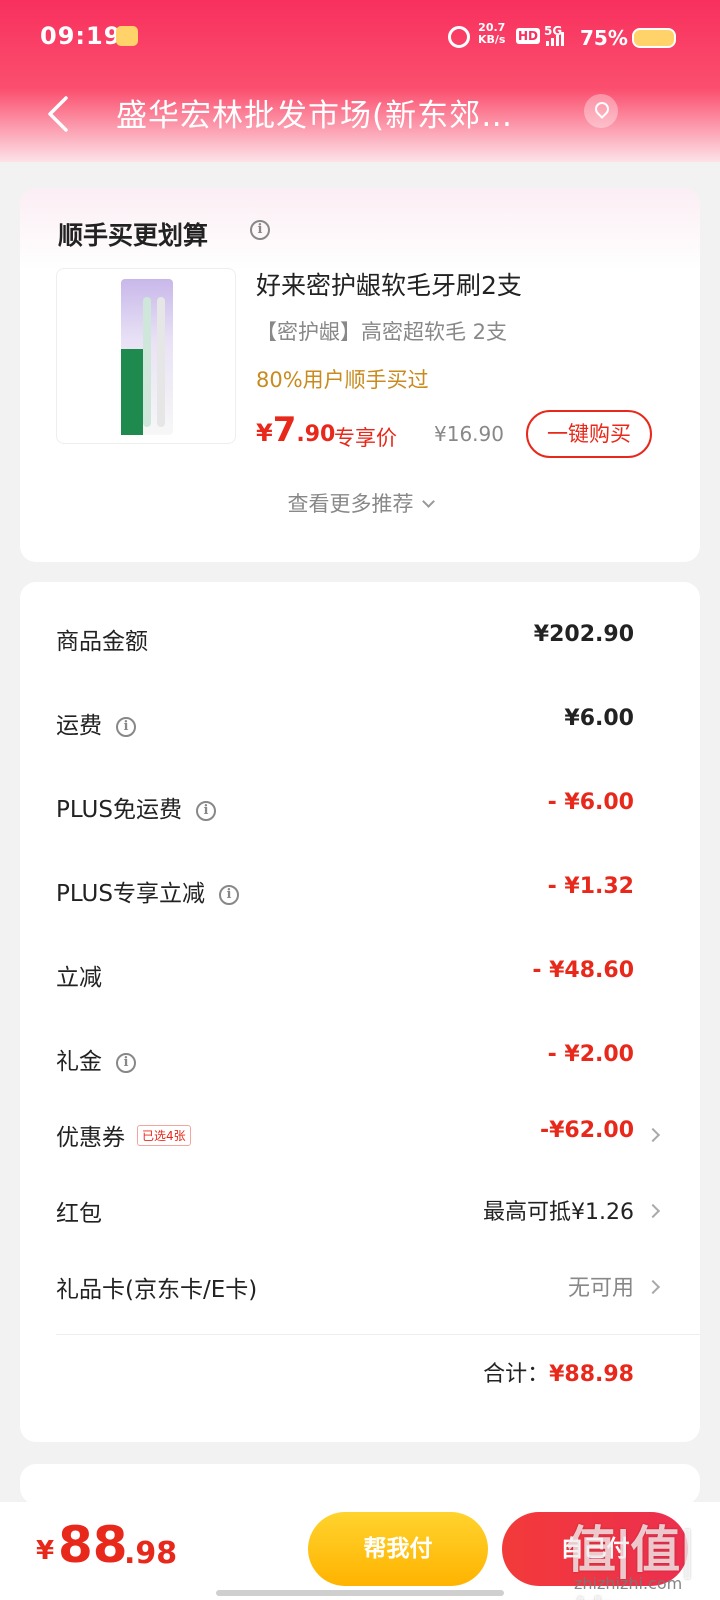 Image resolution: width=720 pixels, height=1600 pixels. What do you see at coordinates (635, 1555) in the screenshot?
I see `site-watermark: 值|值|值 zhizhizhi.com` at bounding box center [635, 1555].